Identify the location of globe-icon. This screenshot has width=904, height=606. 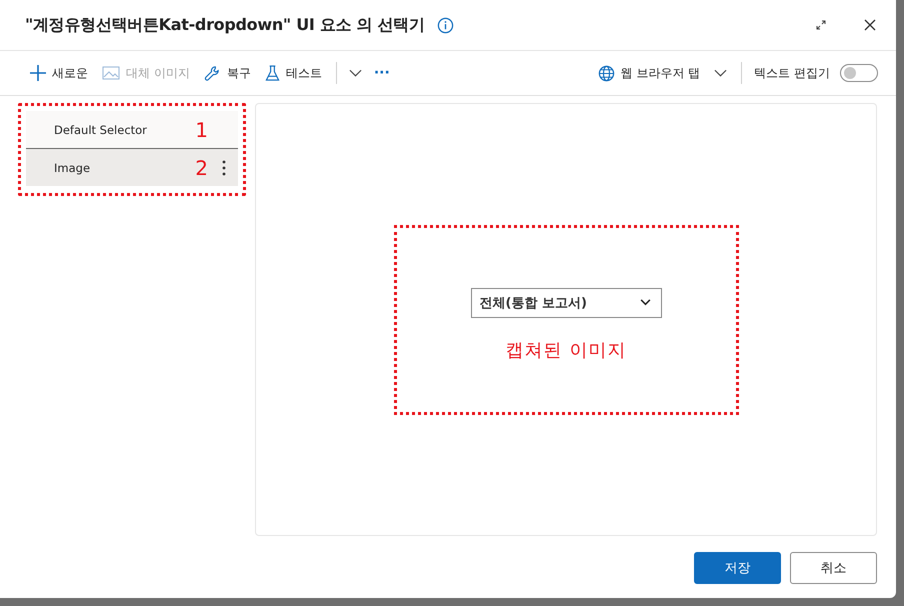
(606, 73).